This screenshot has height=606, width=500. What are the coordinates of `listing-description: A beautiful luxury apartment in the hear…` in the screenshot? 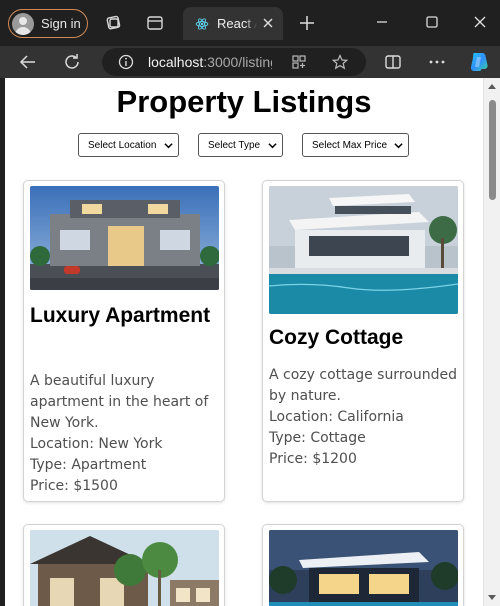 It's located at (119, 402).